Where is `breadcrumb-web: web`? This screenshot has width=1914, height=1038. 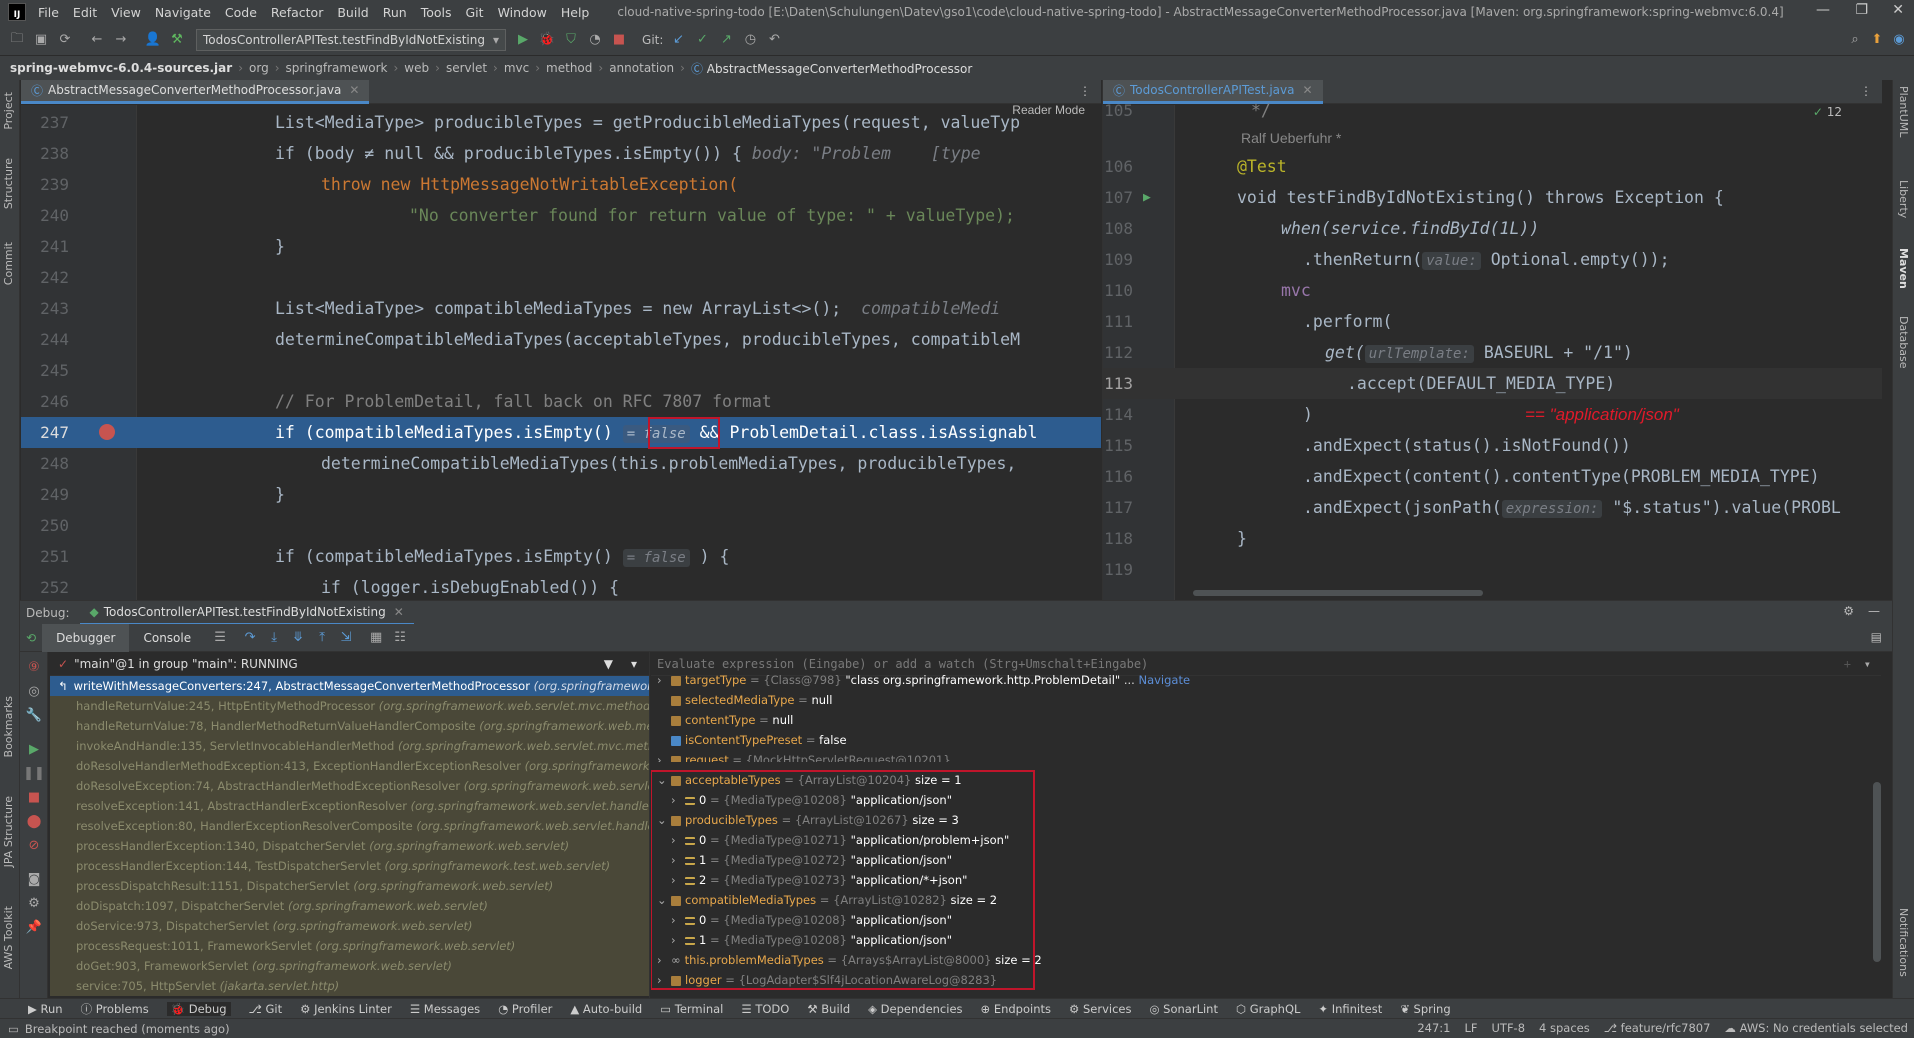
breadcrumb-web: web is located at coordinates (416, 68).